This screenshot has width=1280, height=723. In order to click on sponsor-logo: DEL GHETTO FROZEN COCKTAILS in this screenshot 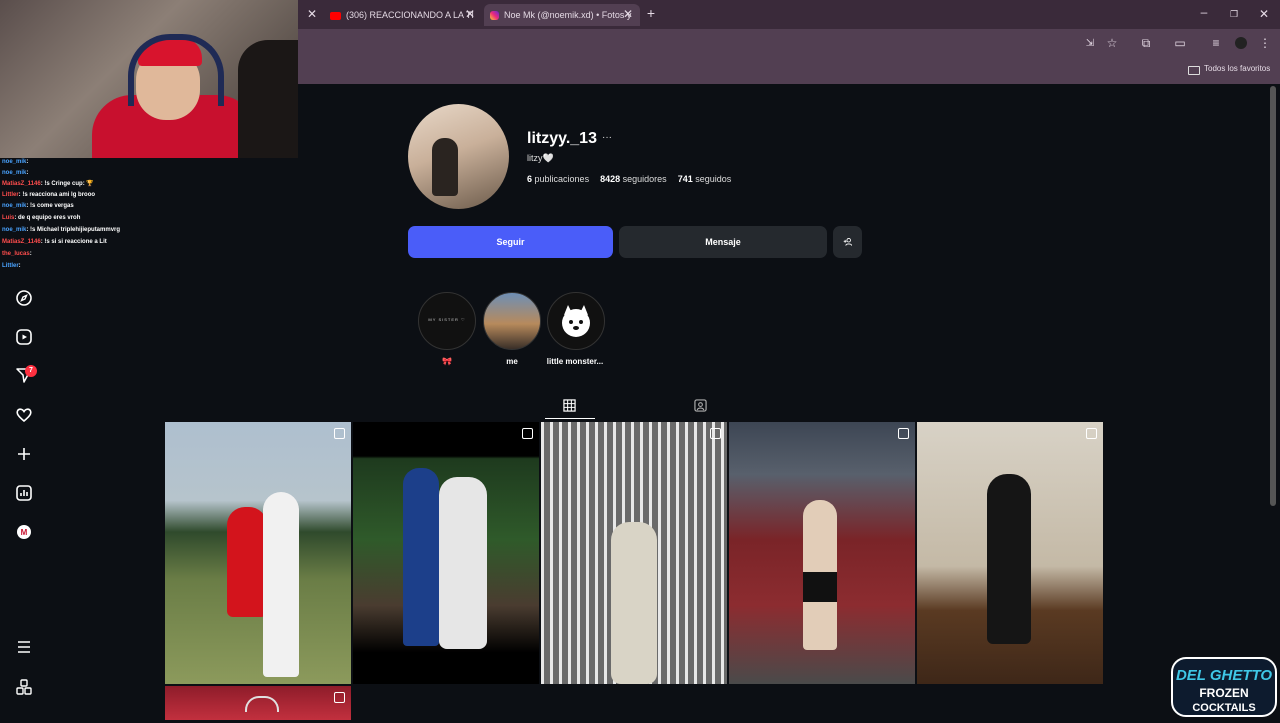, I will do `click(1224, 686)`.